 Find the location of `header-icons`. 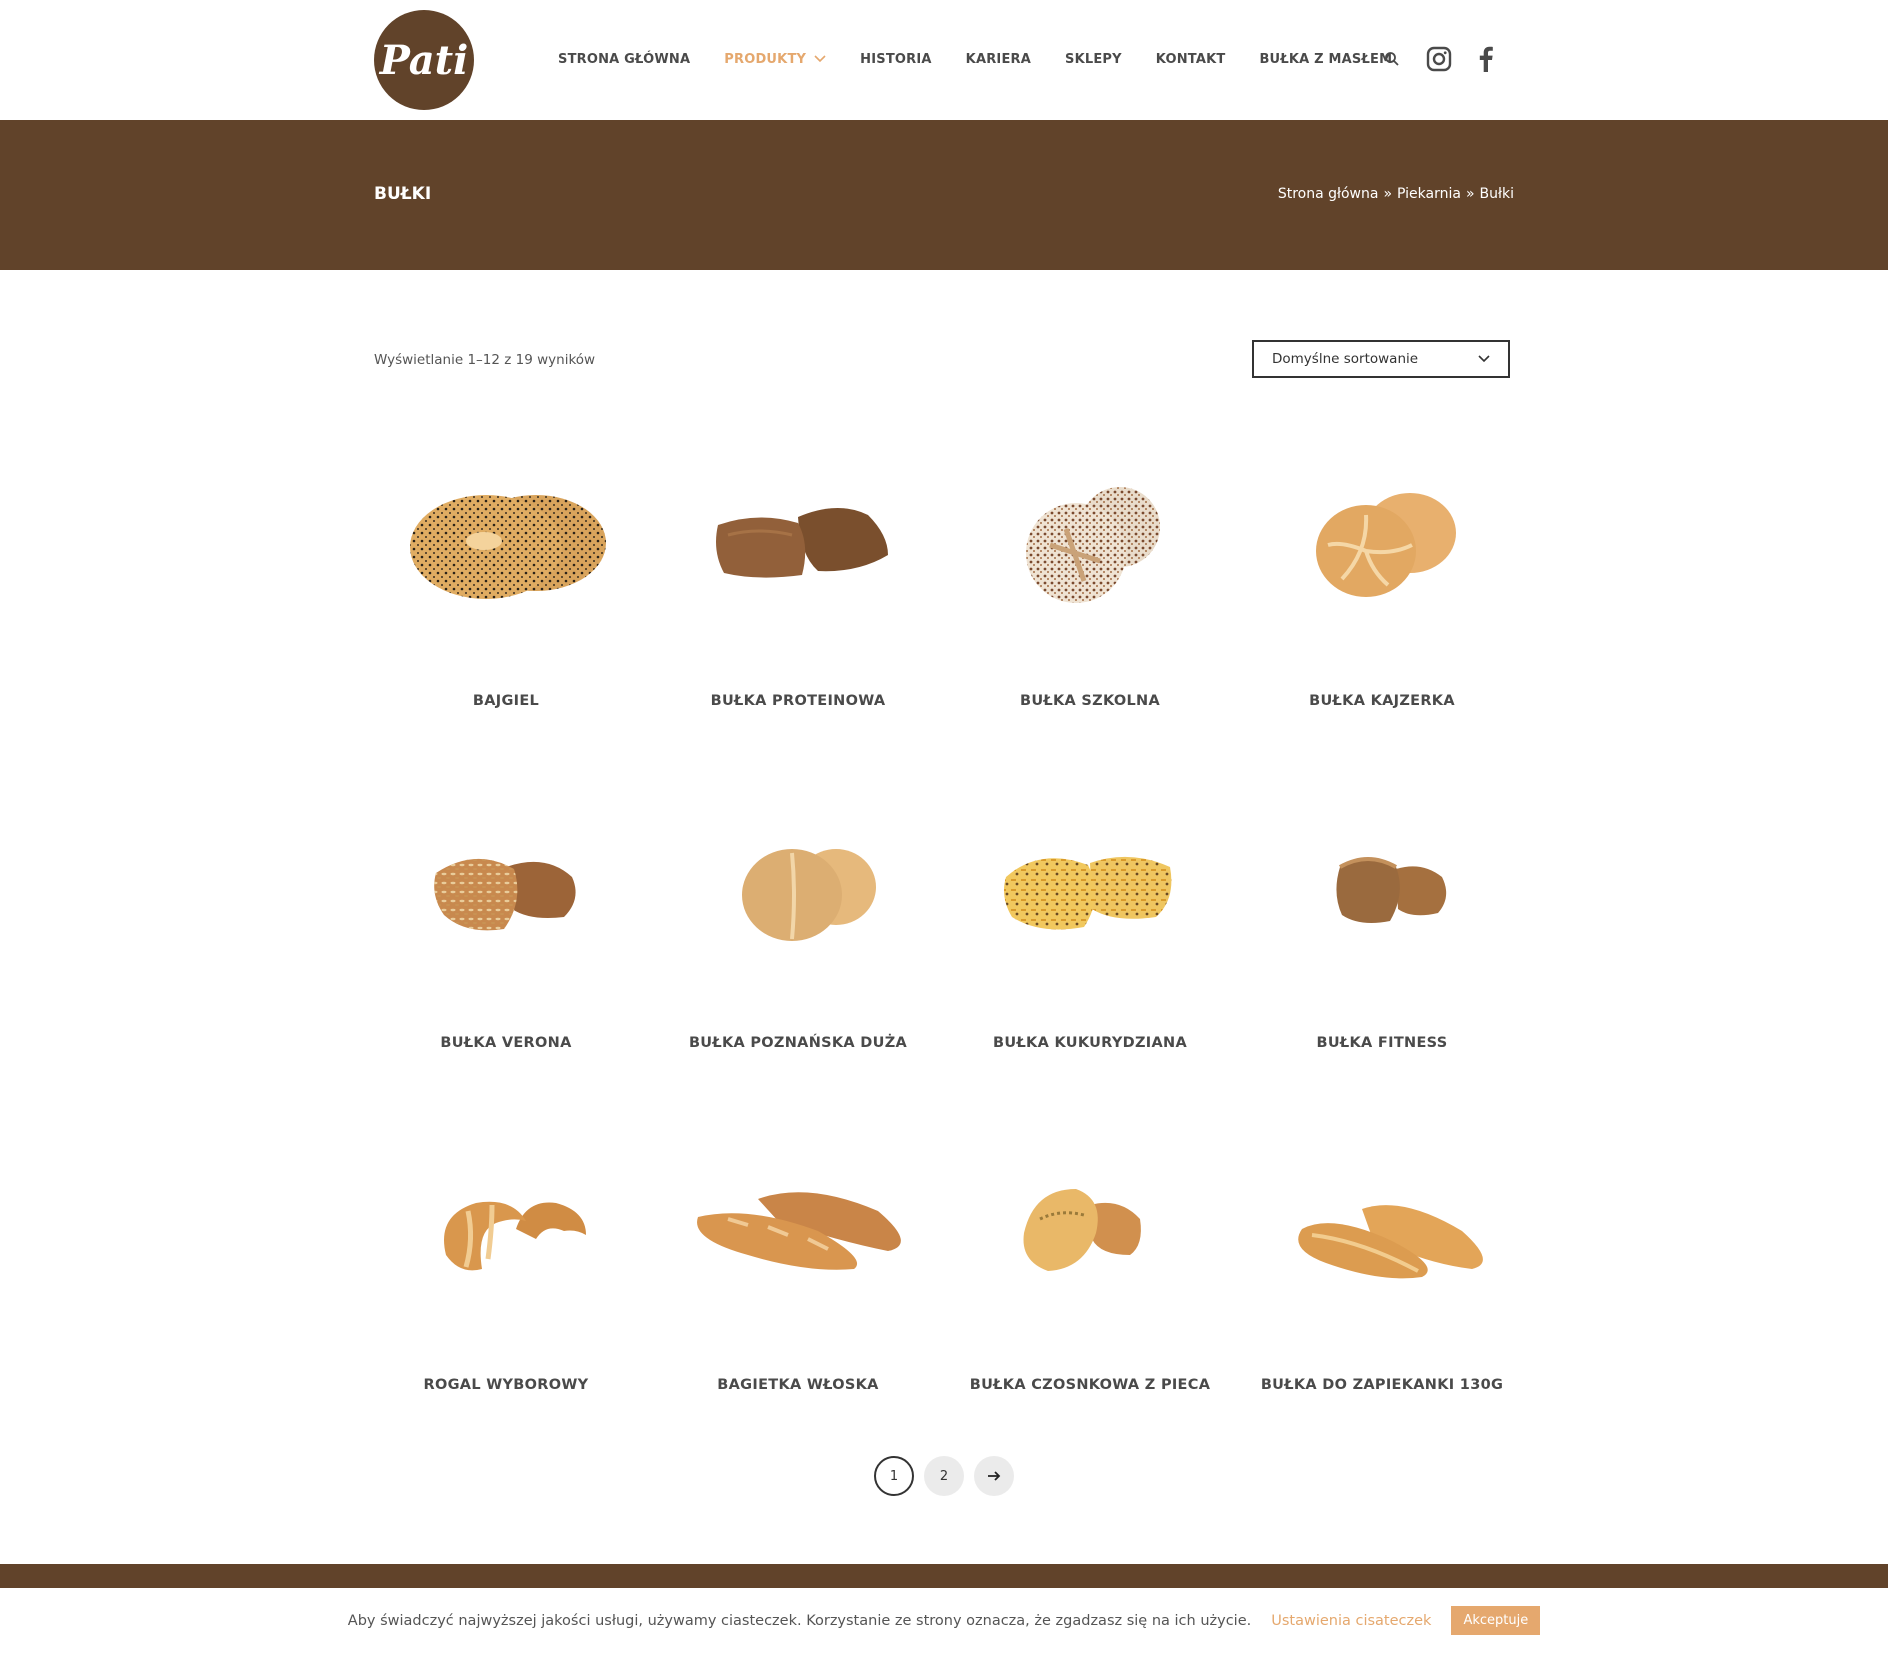

header-icons is located at coordinates (1439, 59).